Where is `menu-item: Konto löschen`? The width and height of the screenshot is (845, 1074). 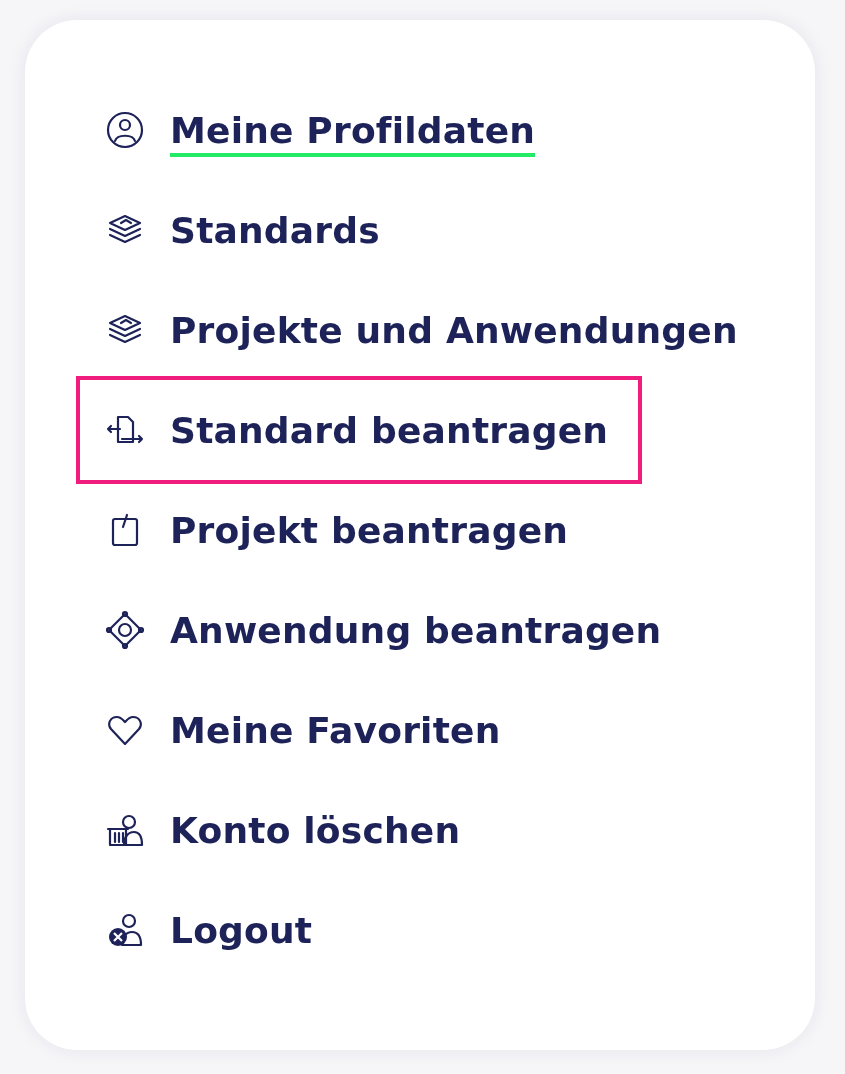 menu-item: Konto löschen is located at coordinates (285, 830).